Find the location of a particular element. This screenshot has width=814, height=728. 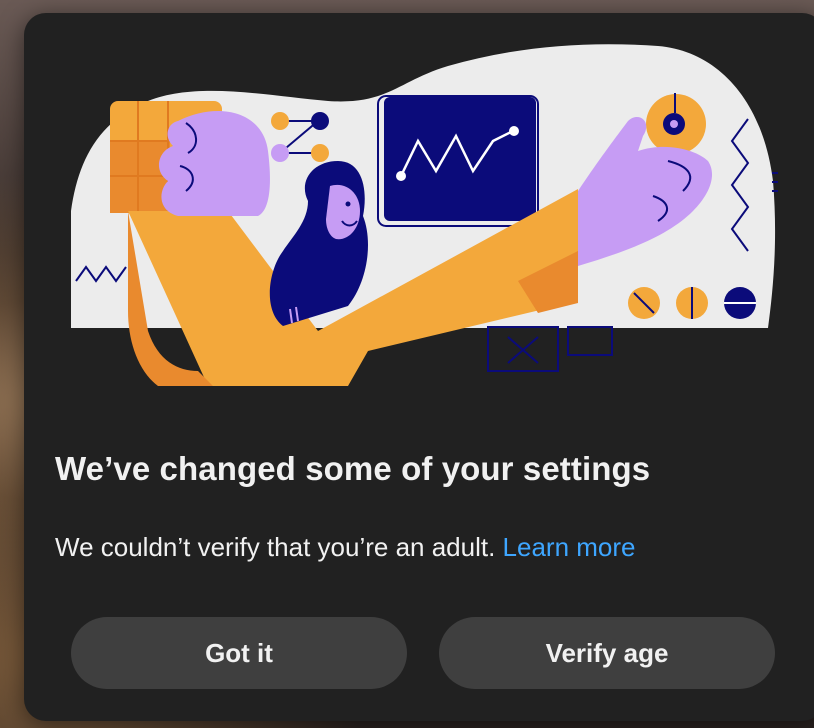

dialog-title: We’ve changed some of your settings is located at coordinates (353, 468).